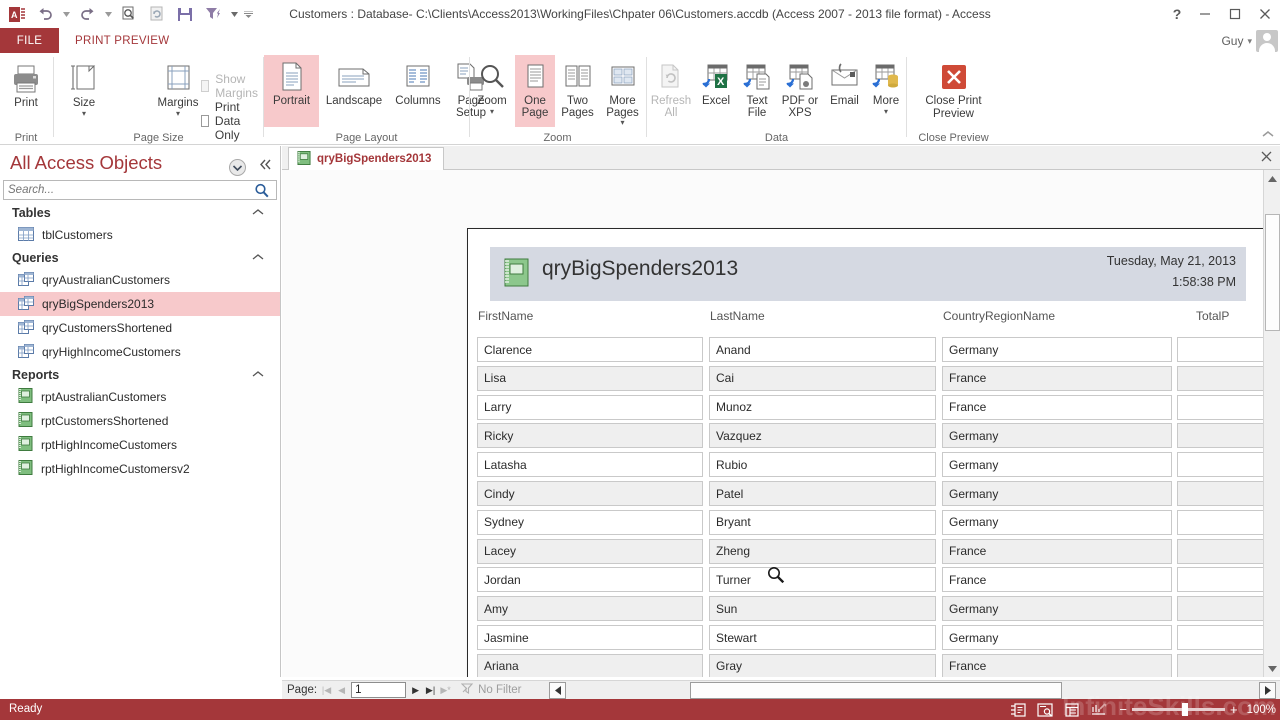 The image size is (1280, 720). Describe the element at coordinates (248, 14) in the screenshot. I see `customize-qat-icon` at that location.